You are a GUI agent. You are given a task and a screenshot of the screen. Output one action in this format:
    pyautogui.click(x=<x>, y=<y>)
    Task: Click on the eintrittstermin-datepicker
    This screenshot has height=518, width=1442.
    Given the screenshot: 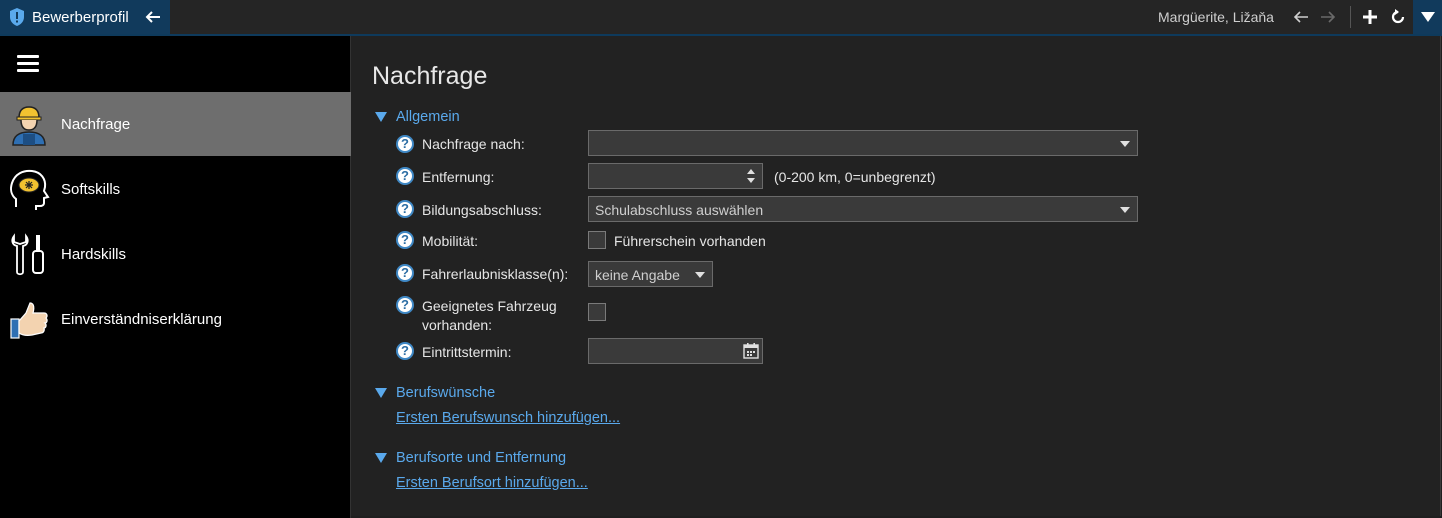 What is the action you would take?
    pyautogui.click(x=675, y=351)
    